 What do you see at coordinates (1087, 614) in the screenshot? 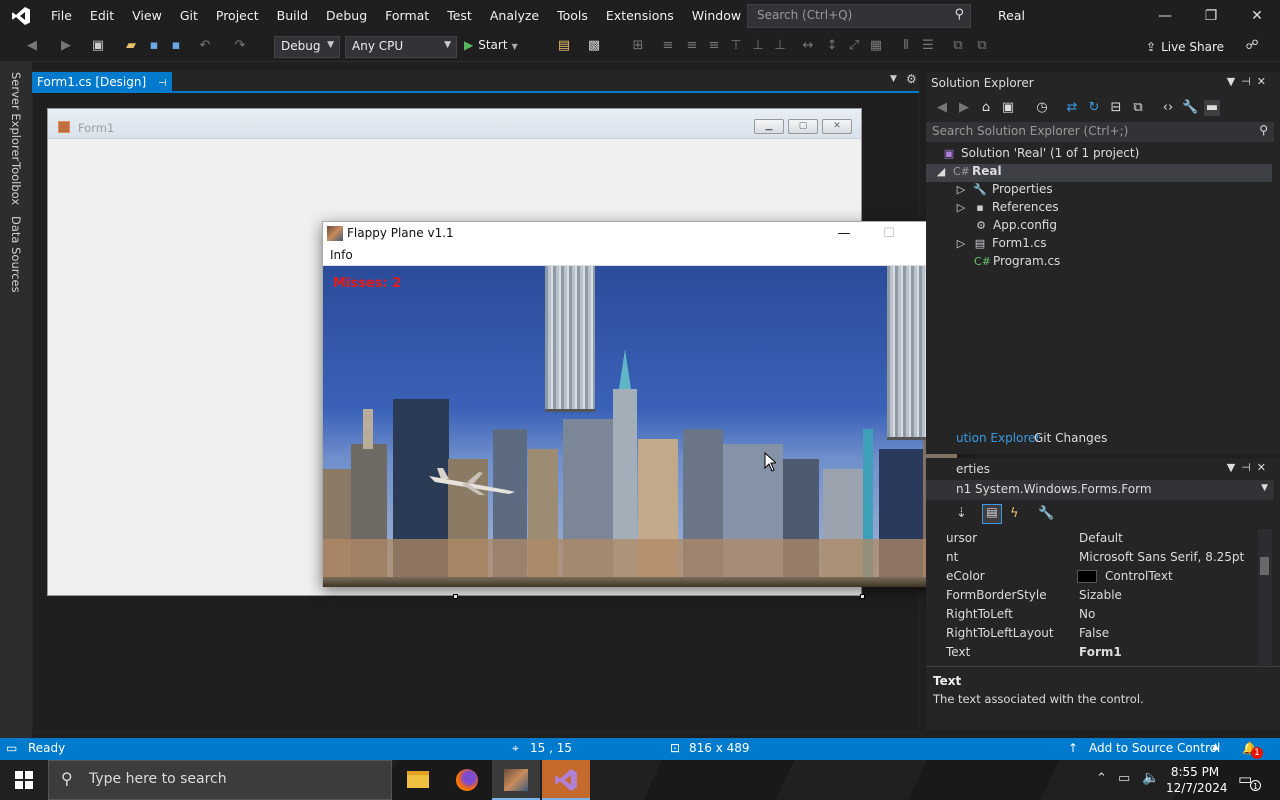
I see `prop-value: No` at bounding box center [1087, 614].